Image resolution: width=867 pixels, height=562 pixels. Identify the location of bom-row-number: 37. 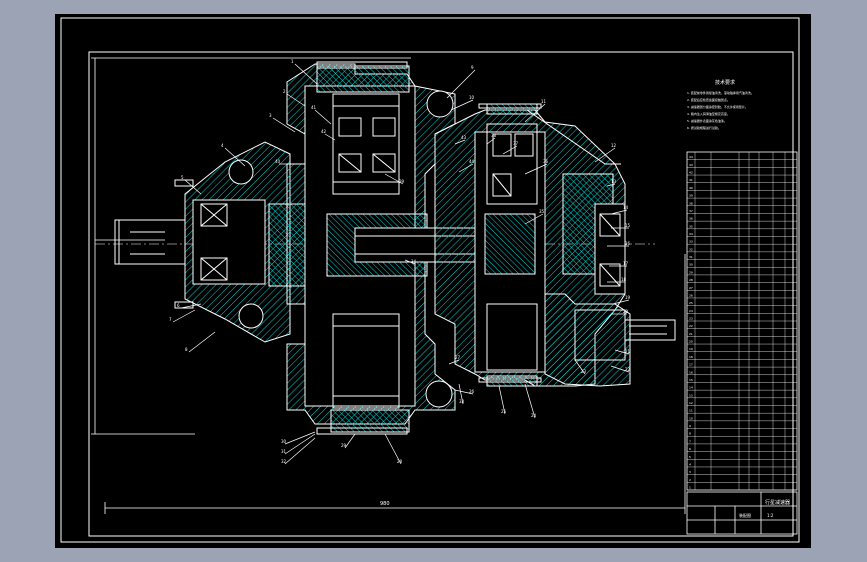
(691, 211).